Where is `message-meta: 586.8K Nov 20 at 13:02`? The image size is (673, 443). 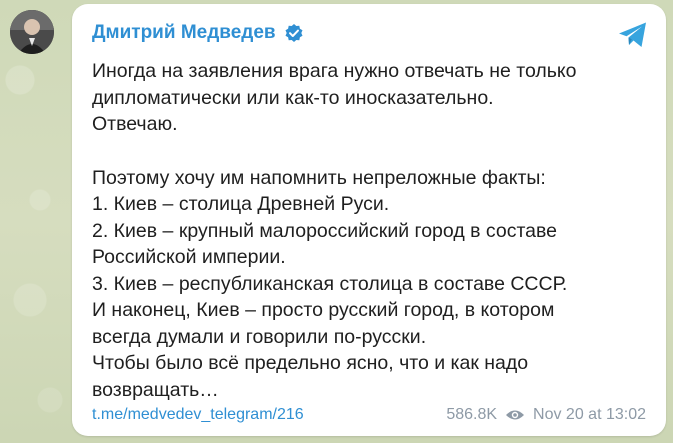
message-meta: 586.8K Nov 20 at 13:02 is located at coordinates (546, 415).